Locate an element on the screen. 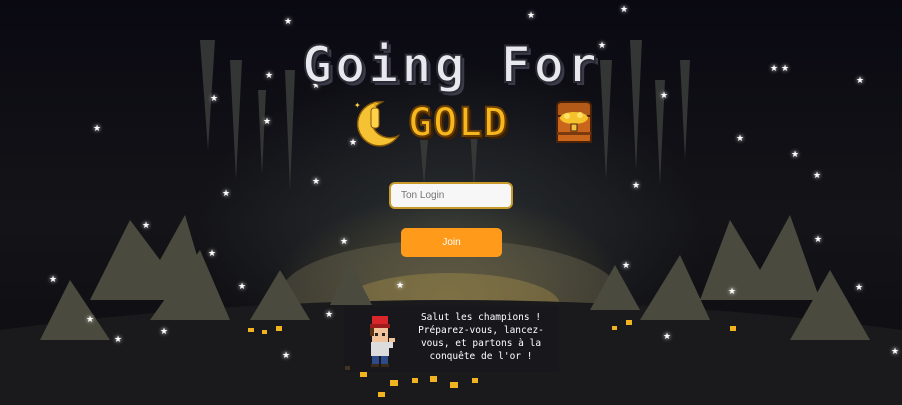 This screenshot has height=405, width=902. treasure-chest-icon is located at coordinates (574, 122).